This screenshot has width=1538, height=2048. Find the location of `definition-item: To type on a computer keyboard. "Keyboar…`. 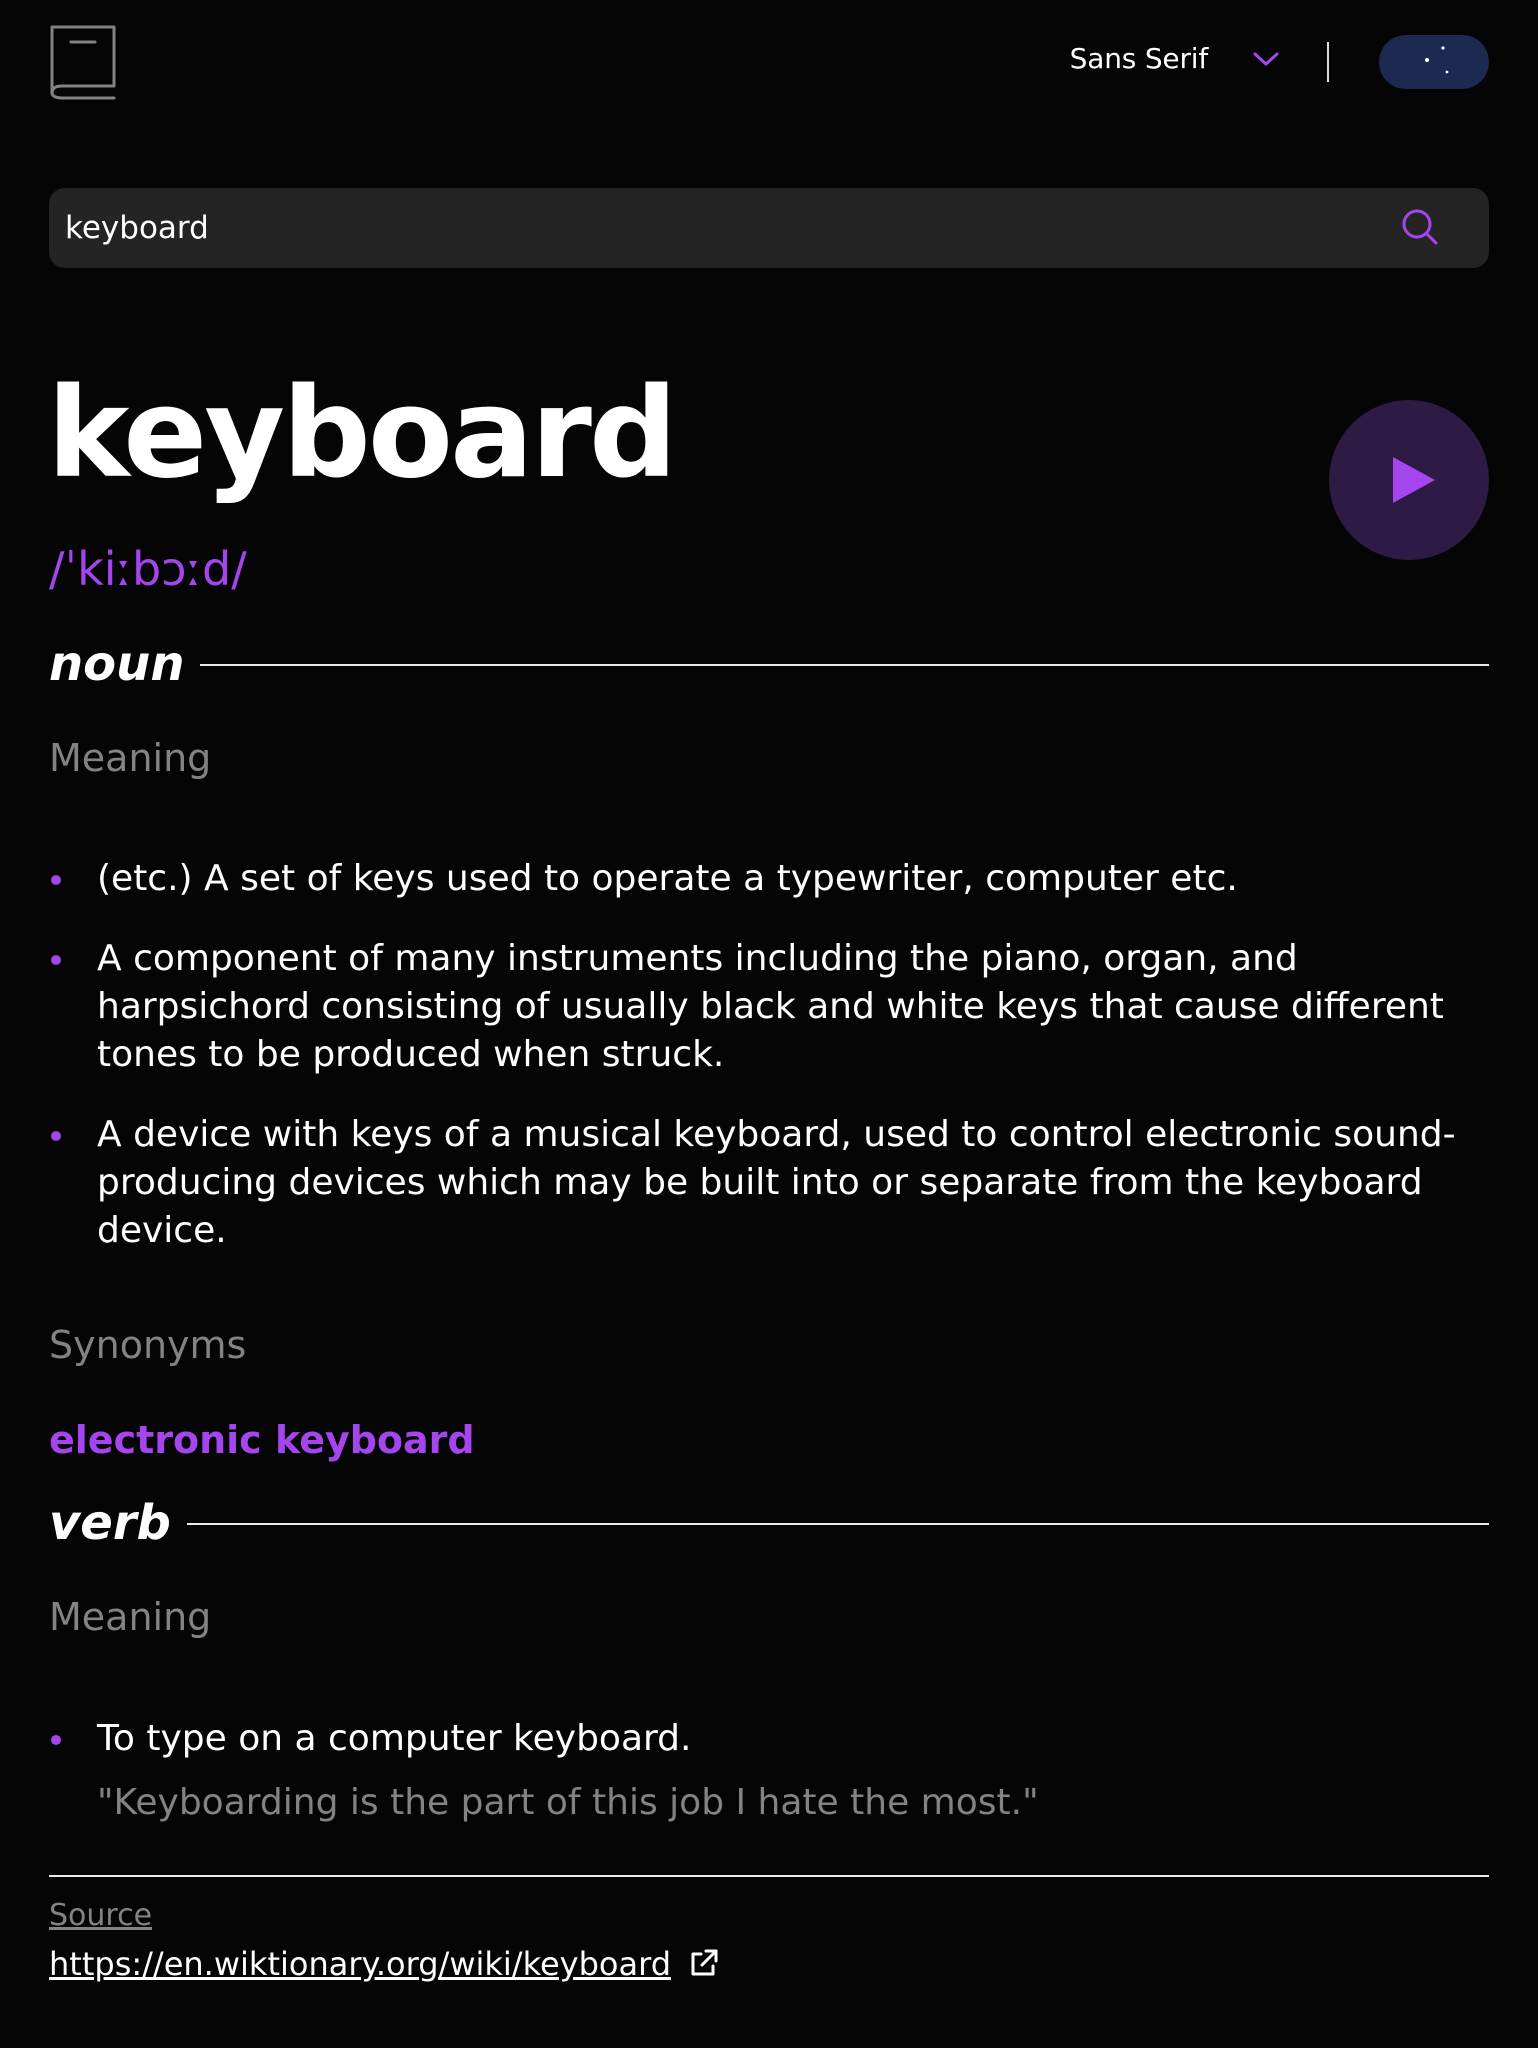

definition-item: To type on a computer keyboard. "Keyboar… is located at coordinates (769, 1771).